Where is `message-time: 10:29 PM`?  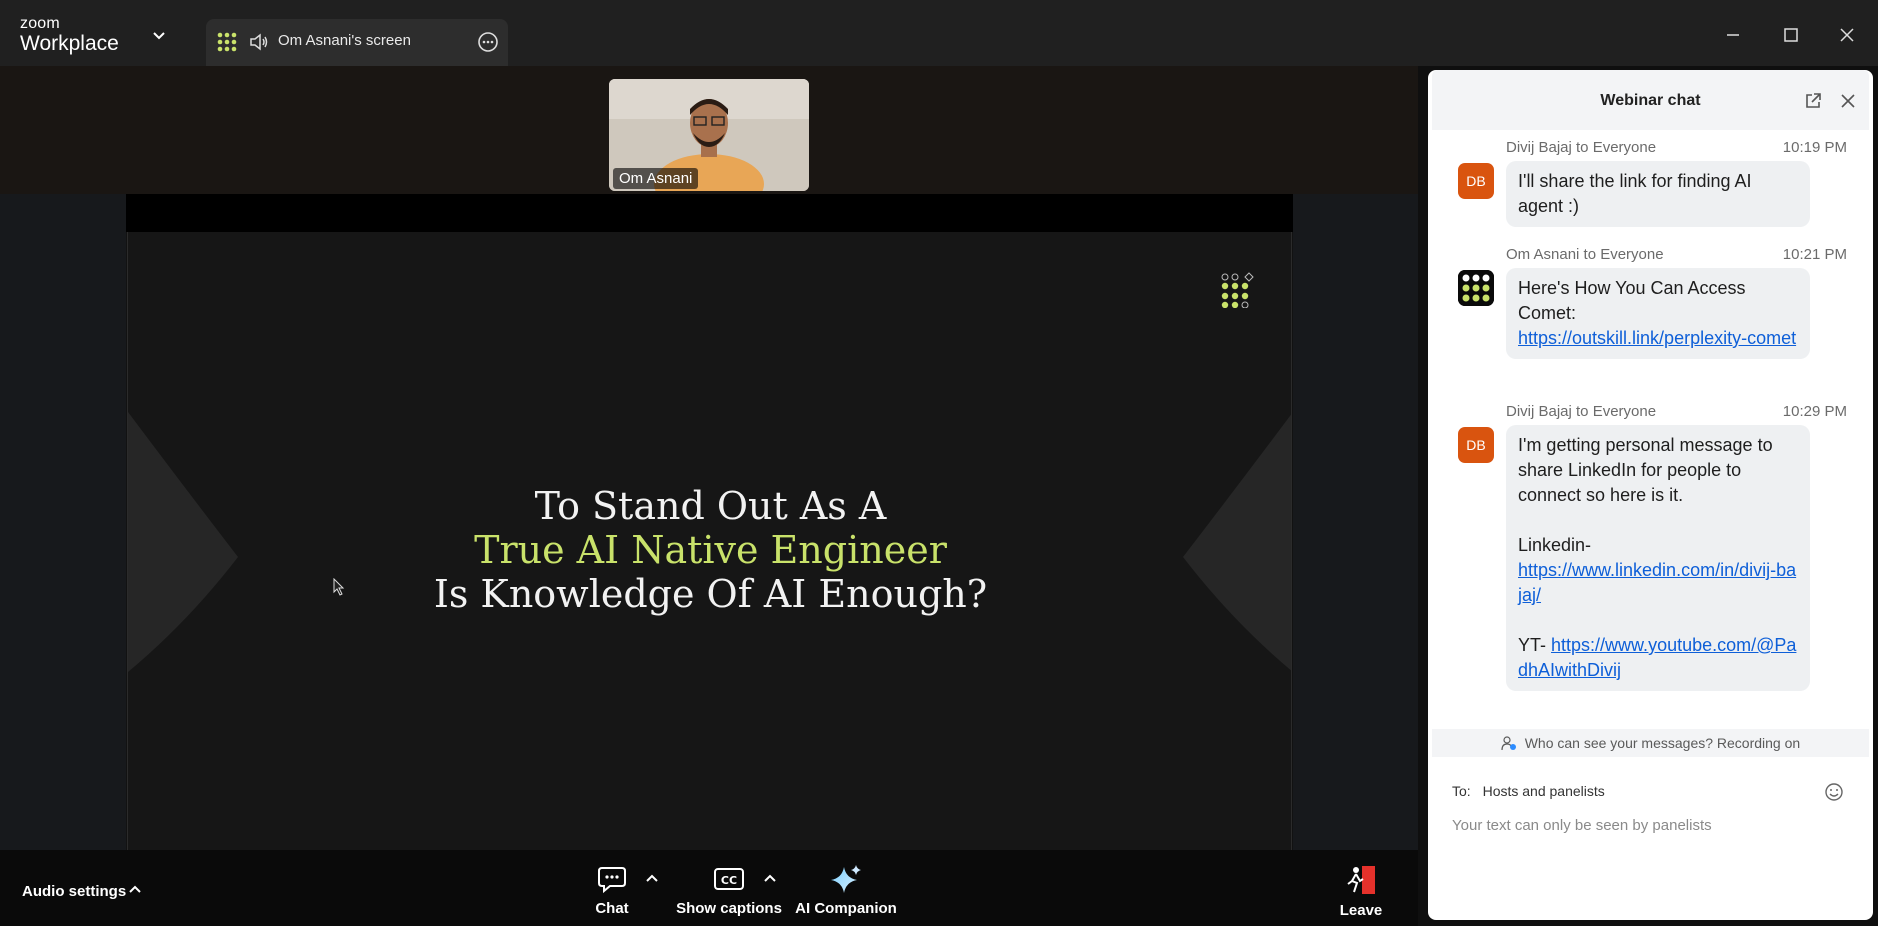
message-time: 10:29 PM is located at coordinates (1814, 411).